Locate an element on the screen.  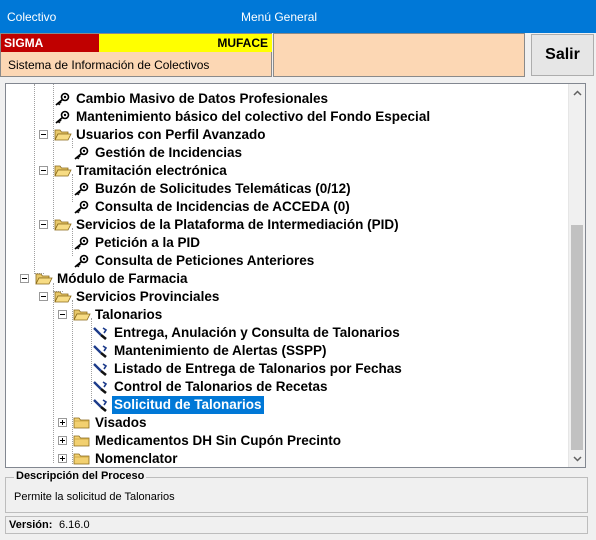
tree-item-label: Tramitación electrónica is located at coordinates (151, 170).